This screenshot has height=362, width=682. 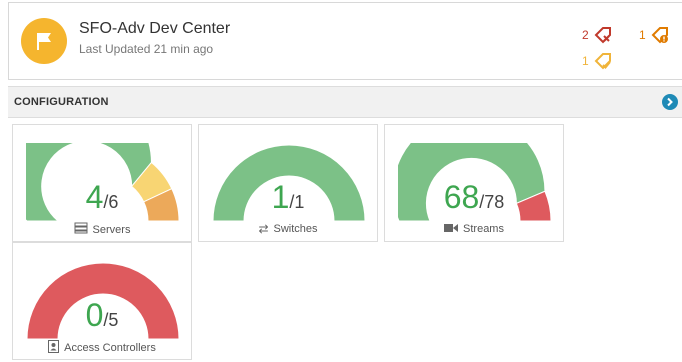 What do you see at coordinates (659, 35) in the screenshot?
I see `tag-exclamation-icon` at bounding box center [659, 35].